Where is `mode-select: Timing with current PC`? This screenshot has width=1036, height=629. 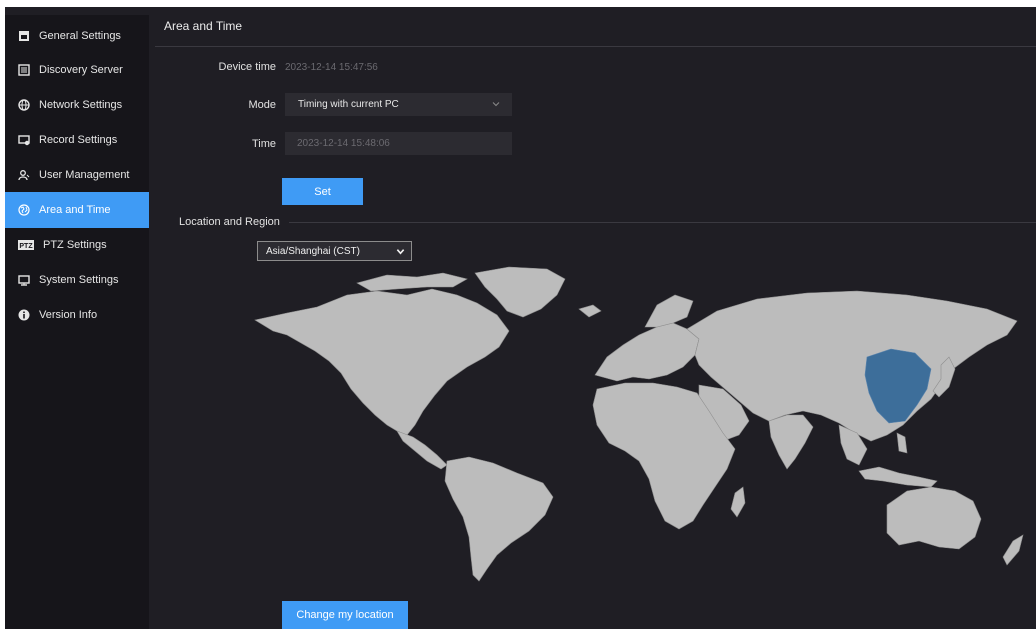 mode-select: Timing with current PC is located at coordinates (398, 104).